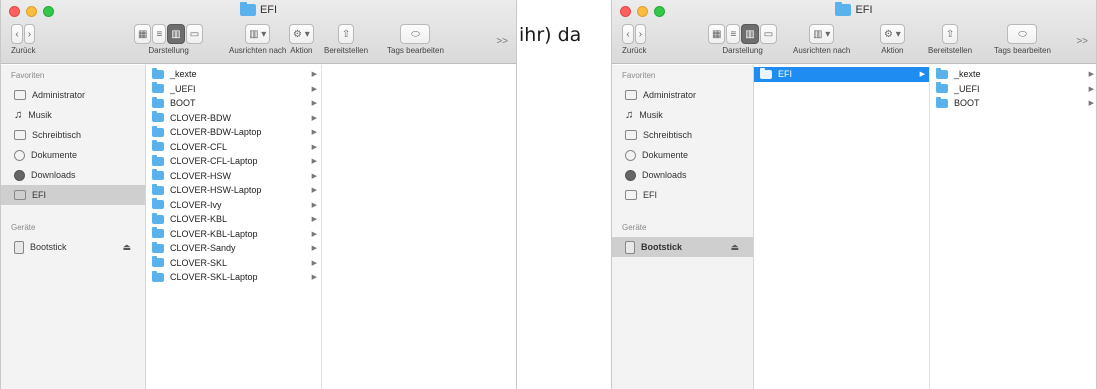 The image size is (1097, 389). Describe the element at coordinates (634, 50) in the screenshot. I see `back-label: Zurück` at that location.